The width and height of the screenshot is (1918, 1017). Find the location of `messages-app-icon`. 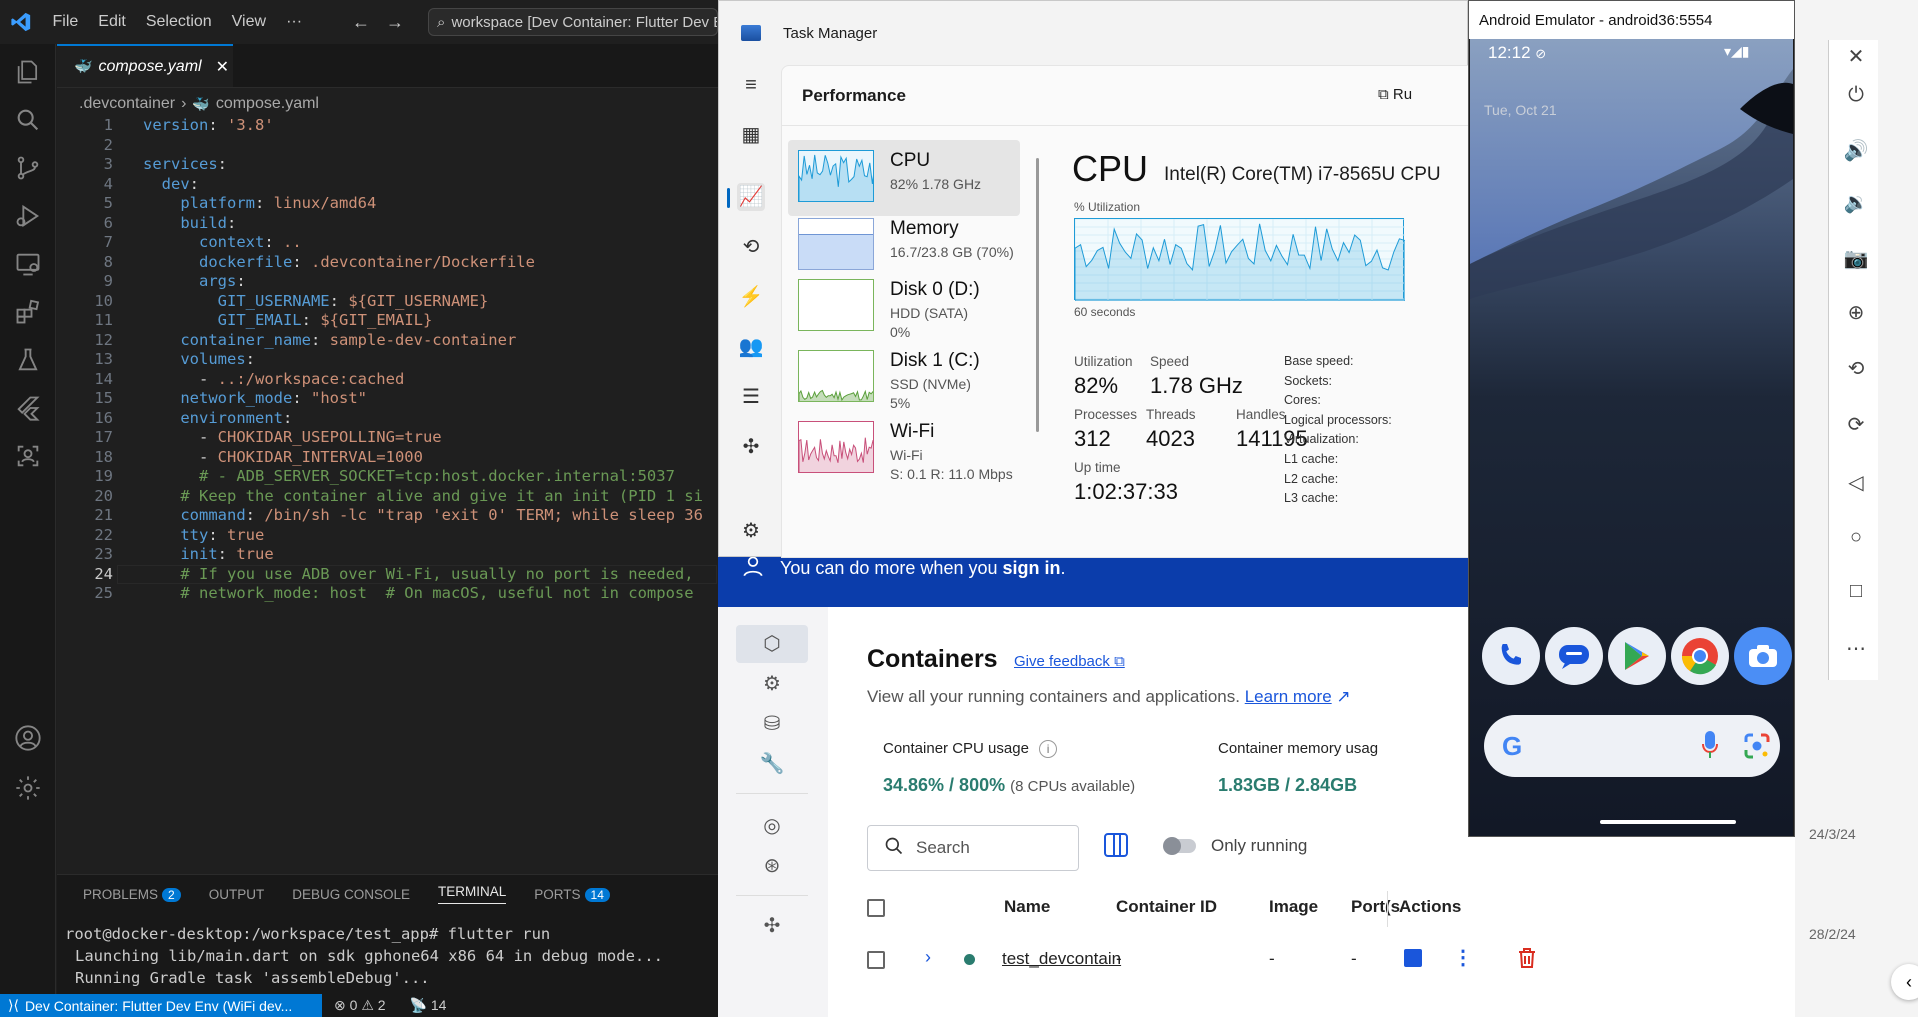

messages-app-icon is located at coordinates (1574, 656).